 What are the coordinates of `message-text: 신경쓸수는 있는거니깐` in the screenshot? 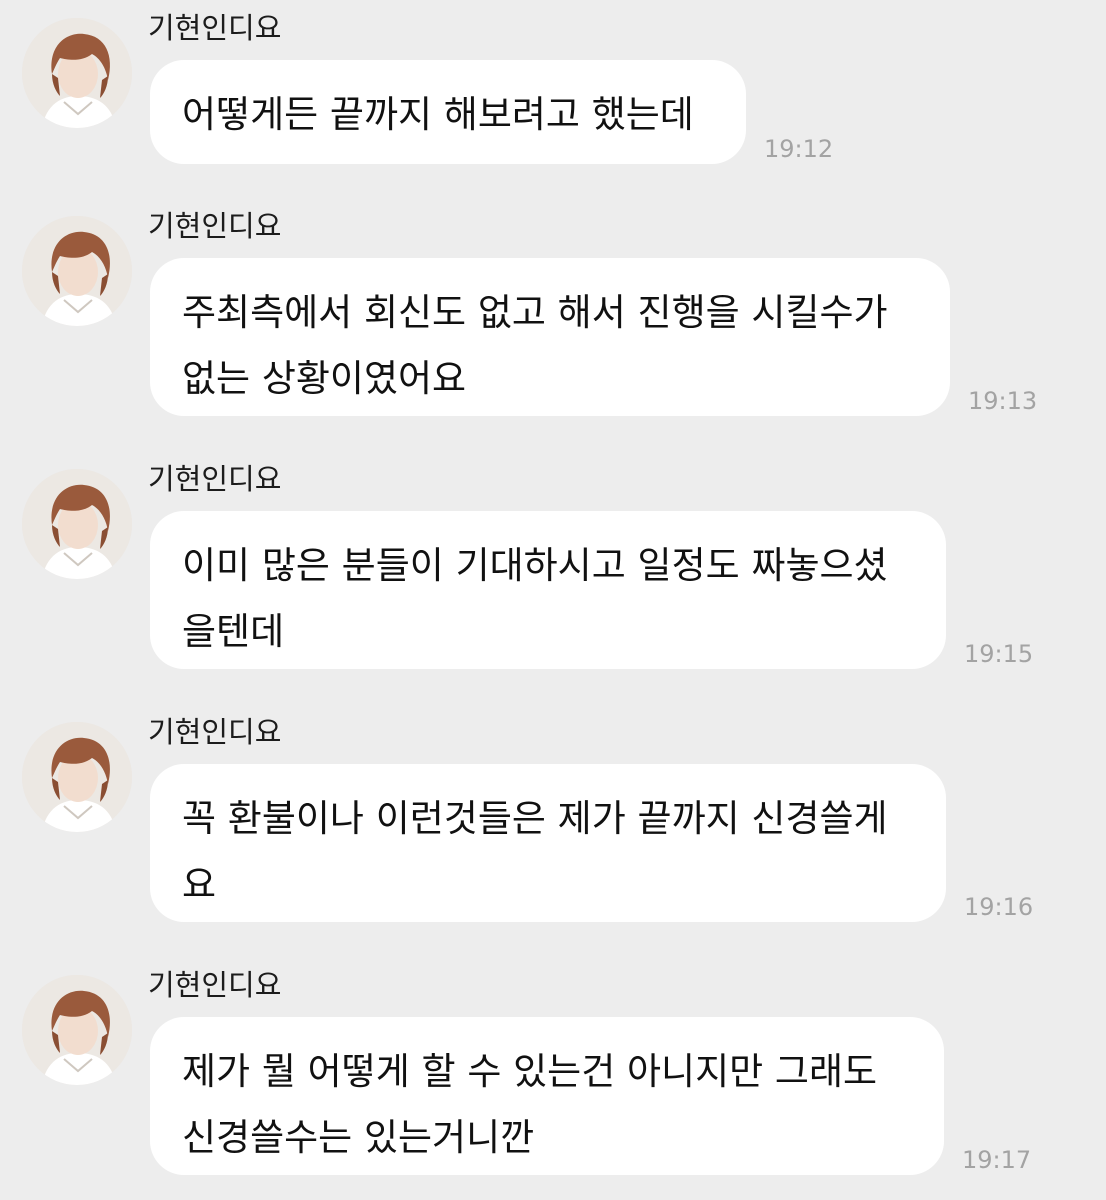 It's located at (358, 1137).